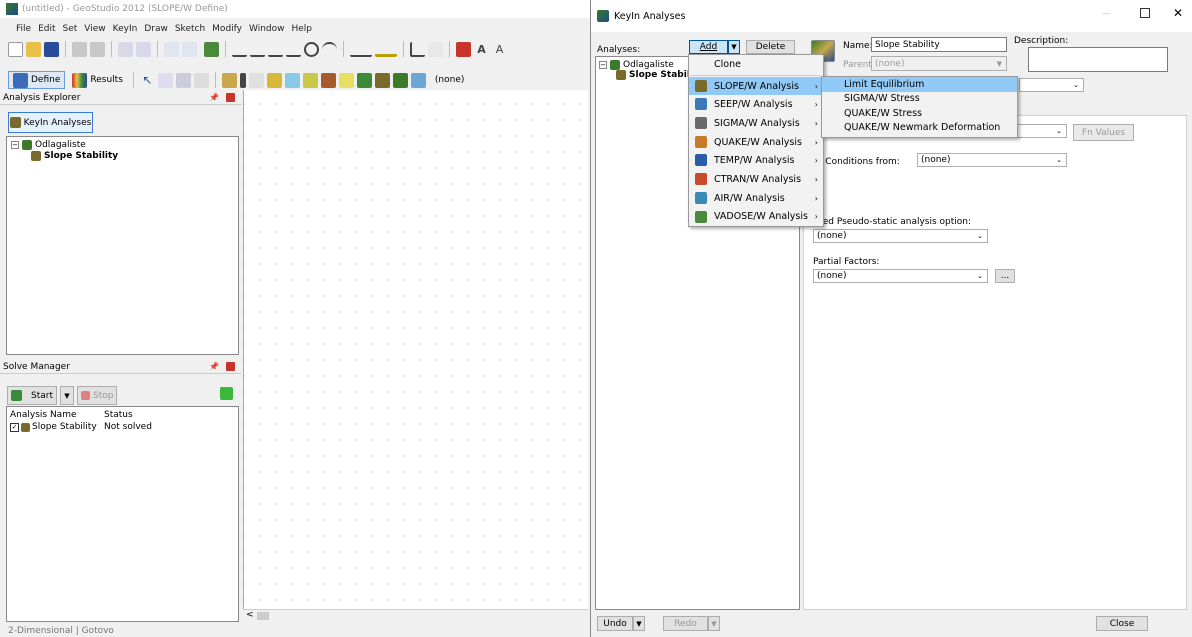 The image size is (1192, 637). I want to click on dimension-icon, so click(256, 80).